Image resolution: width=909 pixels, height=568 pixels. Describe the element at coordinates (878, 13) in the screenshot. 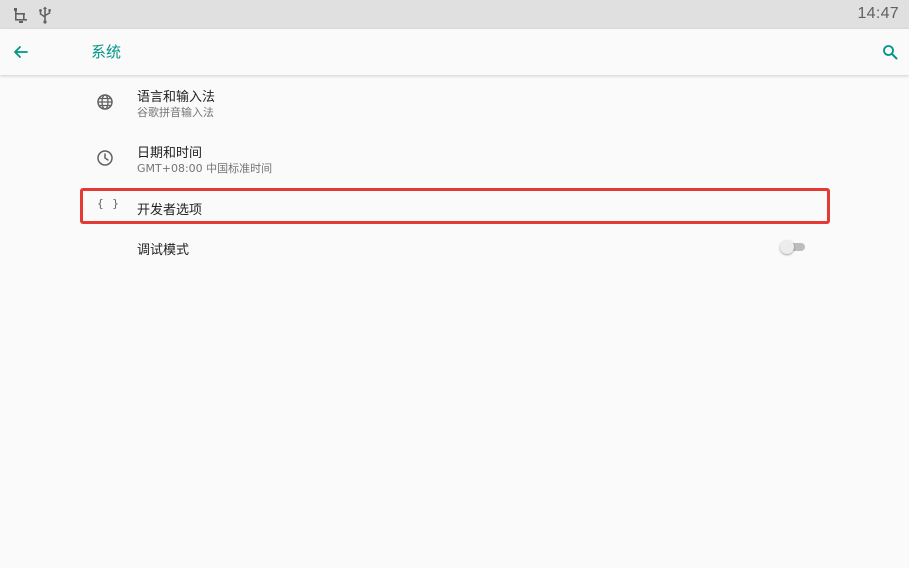

I see `status-time: 14:47` at that location.